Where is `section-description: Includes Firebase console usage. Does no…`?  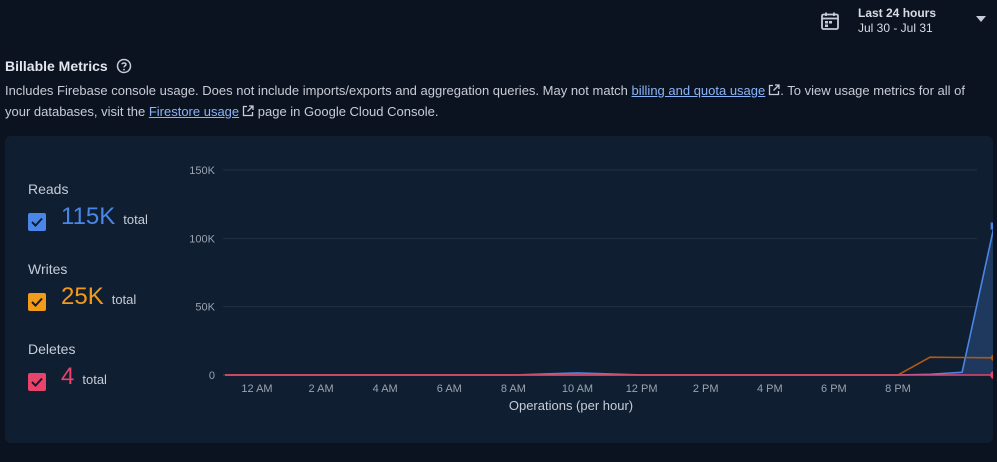 section-description: Includes Firebase console usage. Does no… is located at coordinates (497, 101).